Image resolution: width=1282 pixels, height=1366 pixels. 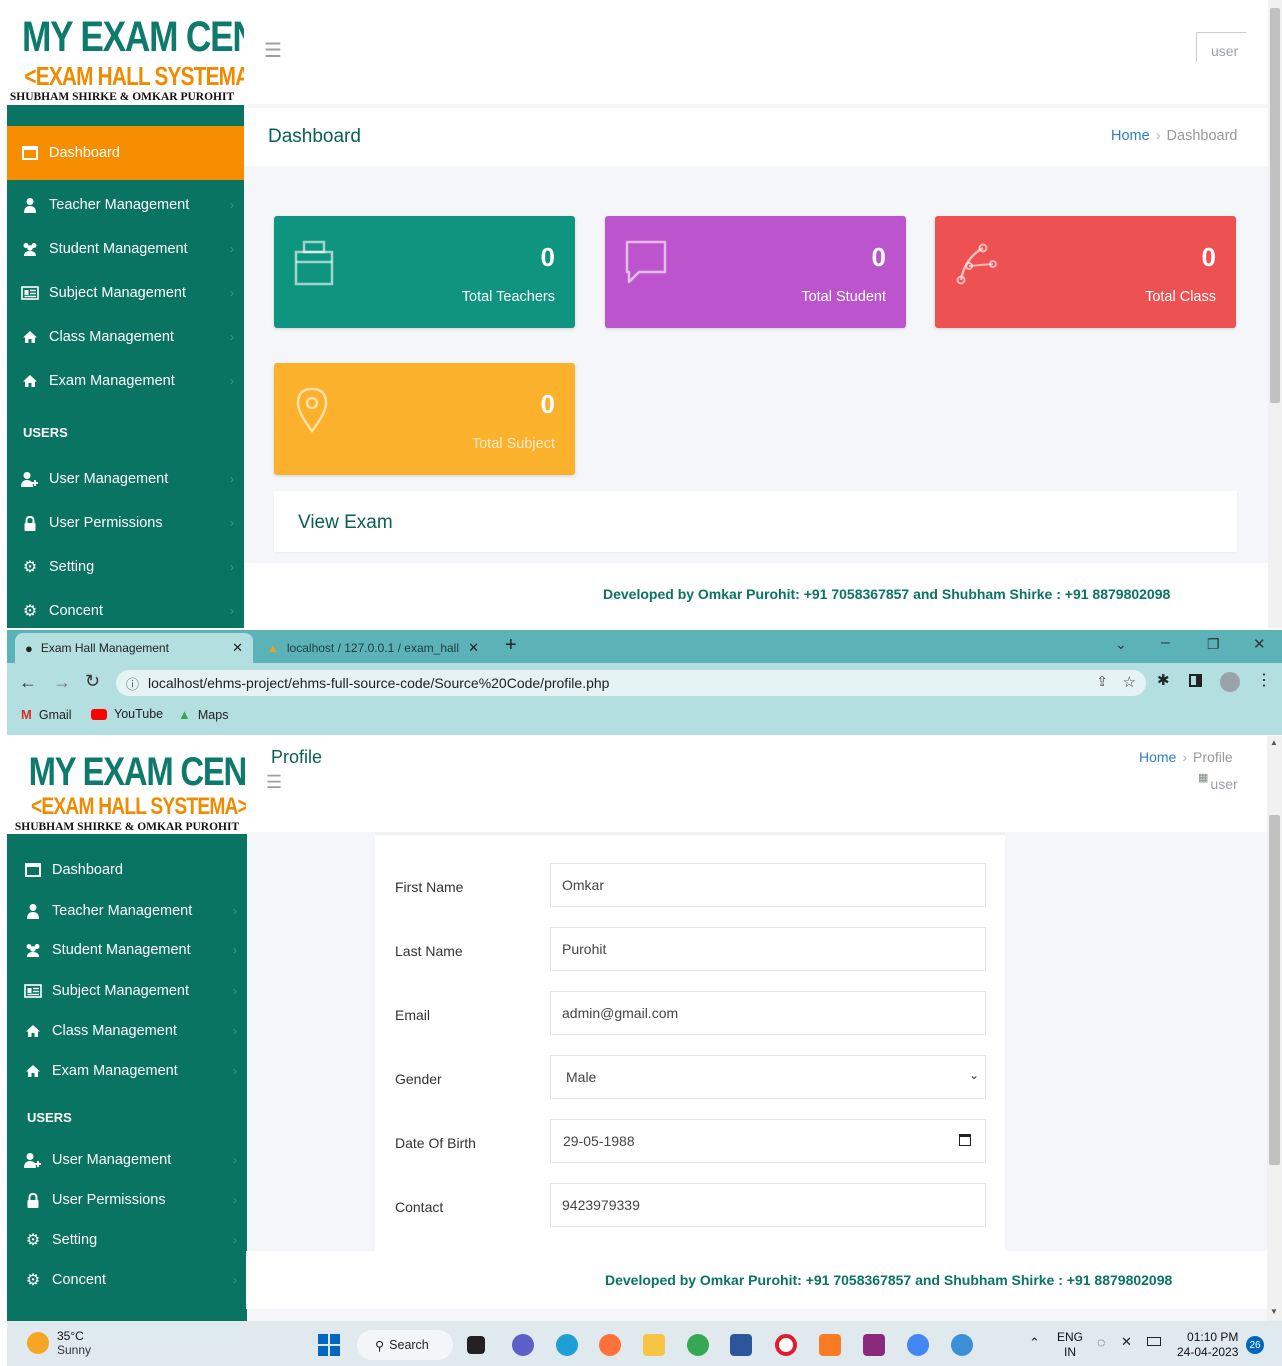 What do you see at coordinates (1085, 272) in the screenshot?
I see `card-total-class: 0 Total Class` at bounding box center [1085, 272].